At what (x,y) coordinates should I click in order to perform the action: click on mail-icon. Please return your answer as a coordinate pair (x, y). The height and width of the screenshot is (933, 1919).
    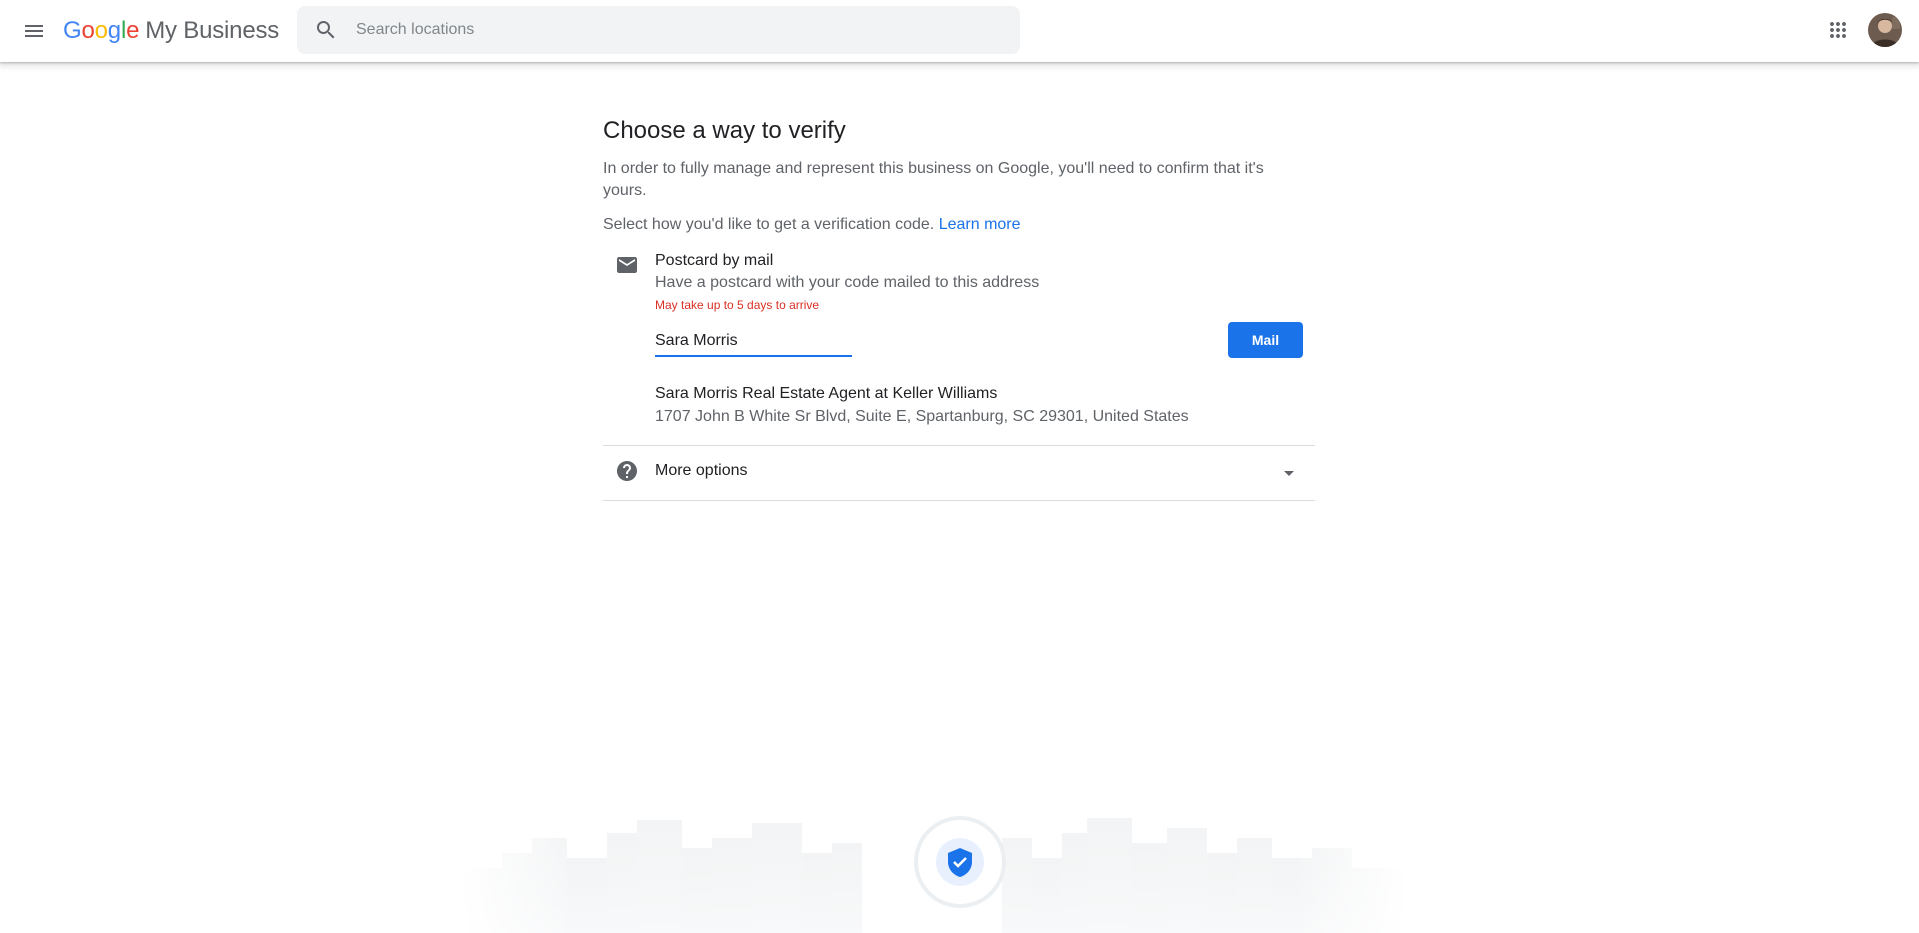
    Looking at the image, I should click on (627, 265).